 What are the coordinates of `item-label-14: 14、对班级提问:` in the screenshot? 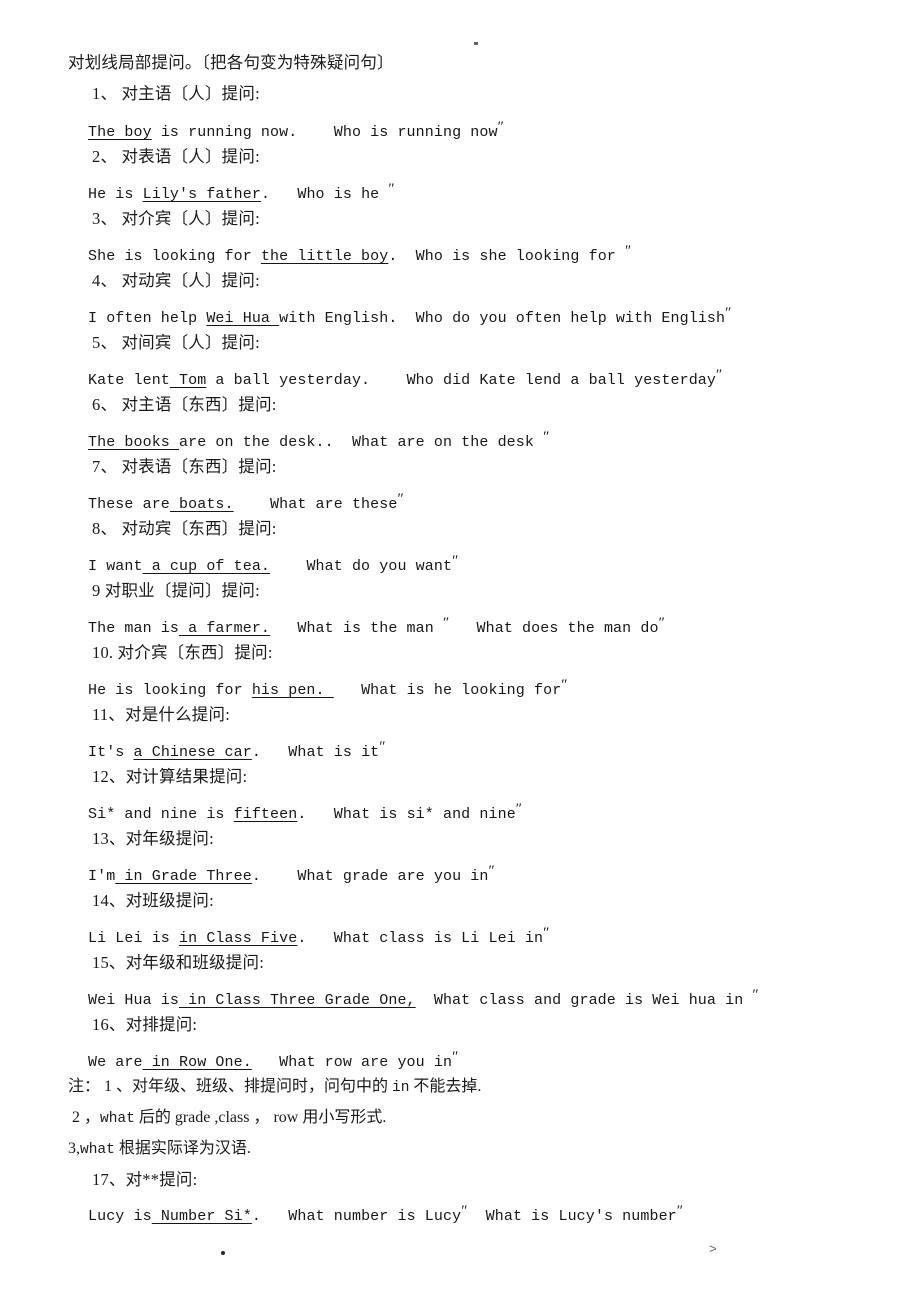 It's located at (153, 900).